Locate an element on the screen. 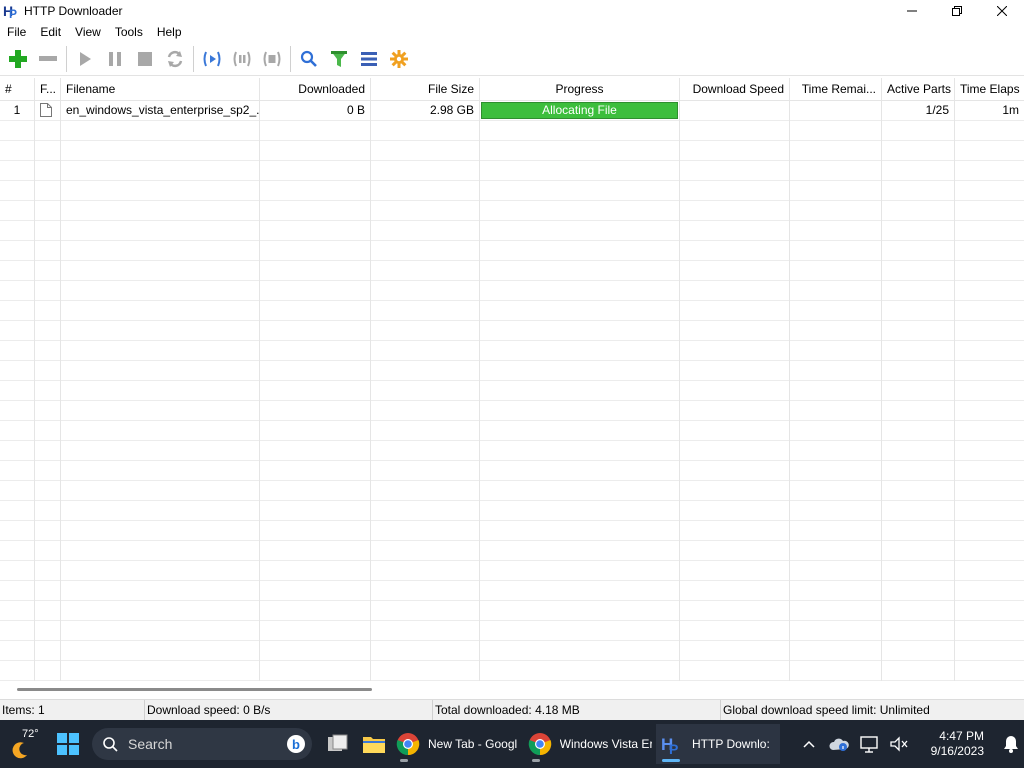 Image resolution: width=1024 pixels, height=768 pixels. add-download-button is located at coordinates (18, 59).